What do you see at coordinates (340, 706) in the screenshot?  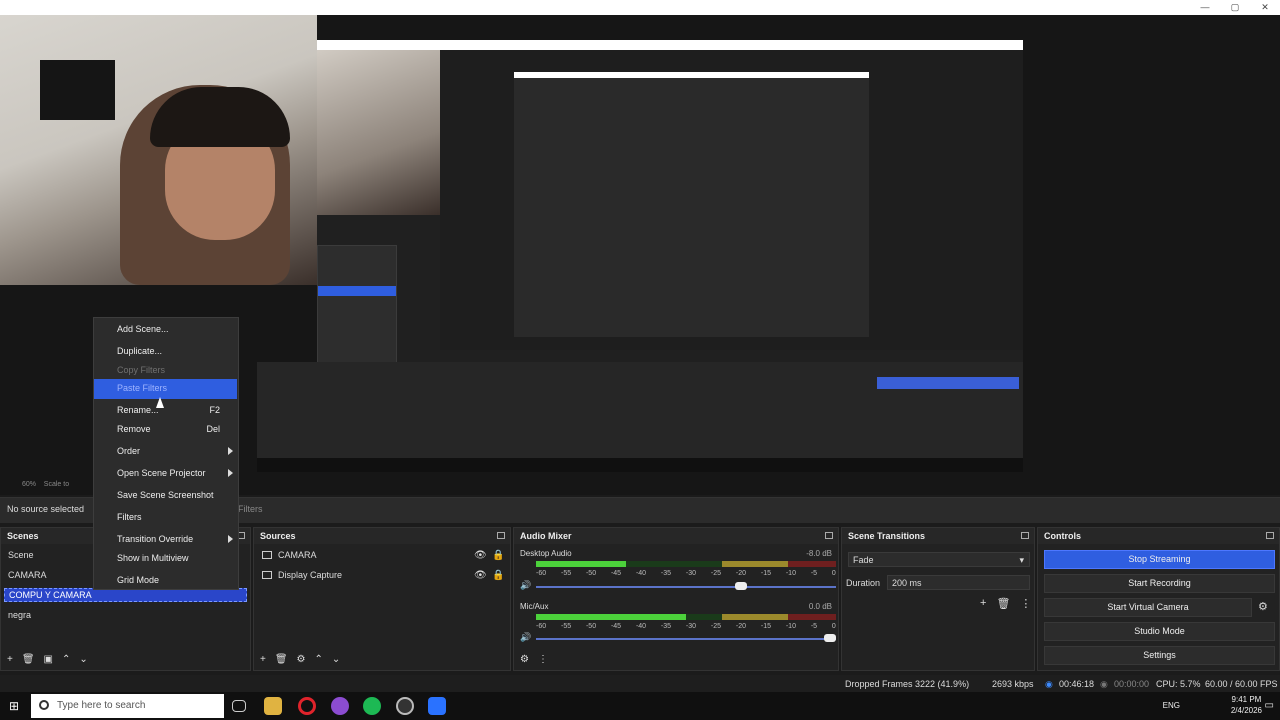 I see `chrome-icon` at bounding box center [340, 706].